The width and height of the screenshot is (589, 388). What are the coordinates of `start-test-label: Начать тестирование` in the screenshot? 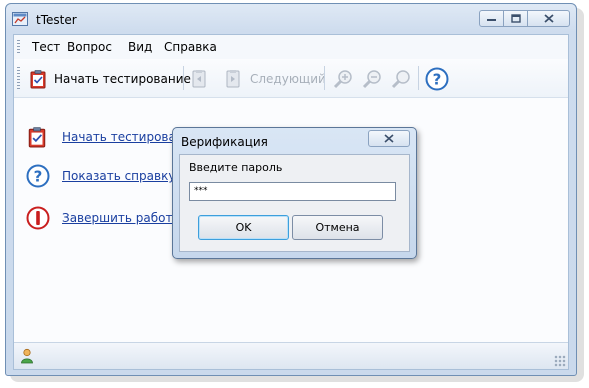 It's located at (122, 79).